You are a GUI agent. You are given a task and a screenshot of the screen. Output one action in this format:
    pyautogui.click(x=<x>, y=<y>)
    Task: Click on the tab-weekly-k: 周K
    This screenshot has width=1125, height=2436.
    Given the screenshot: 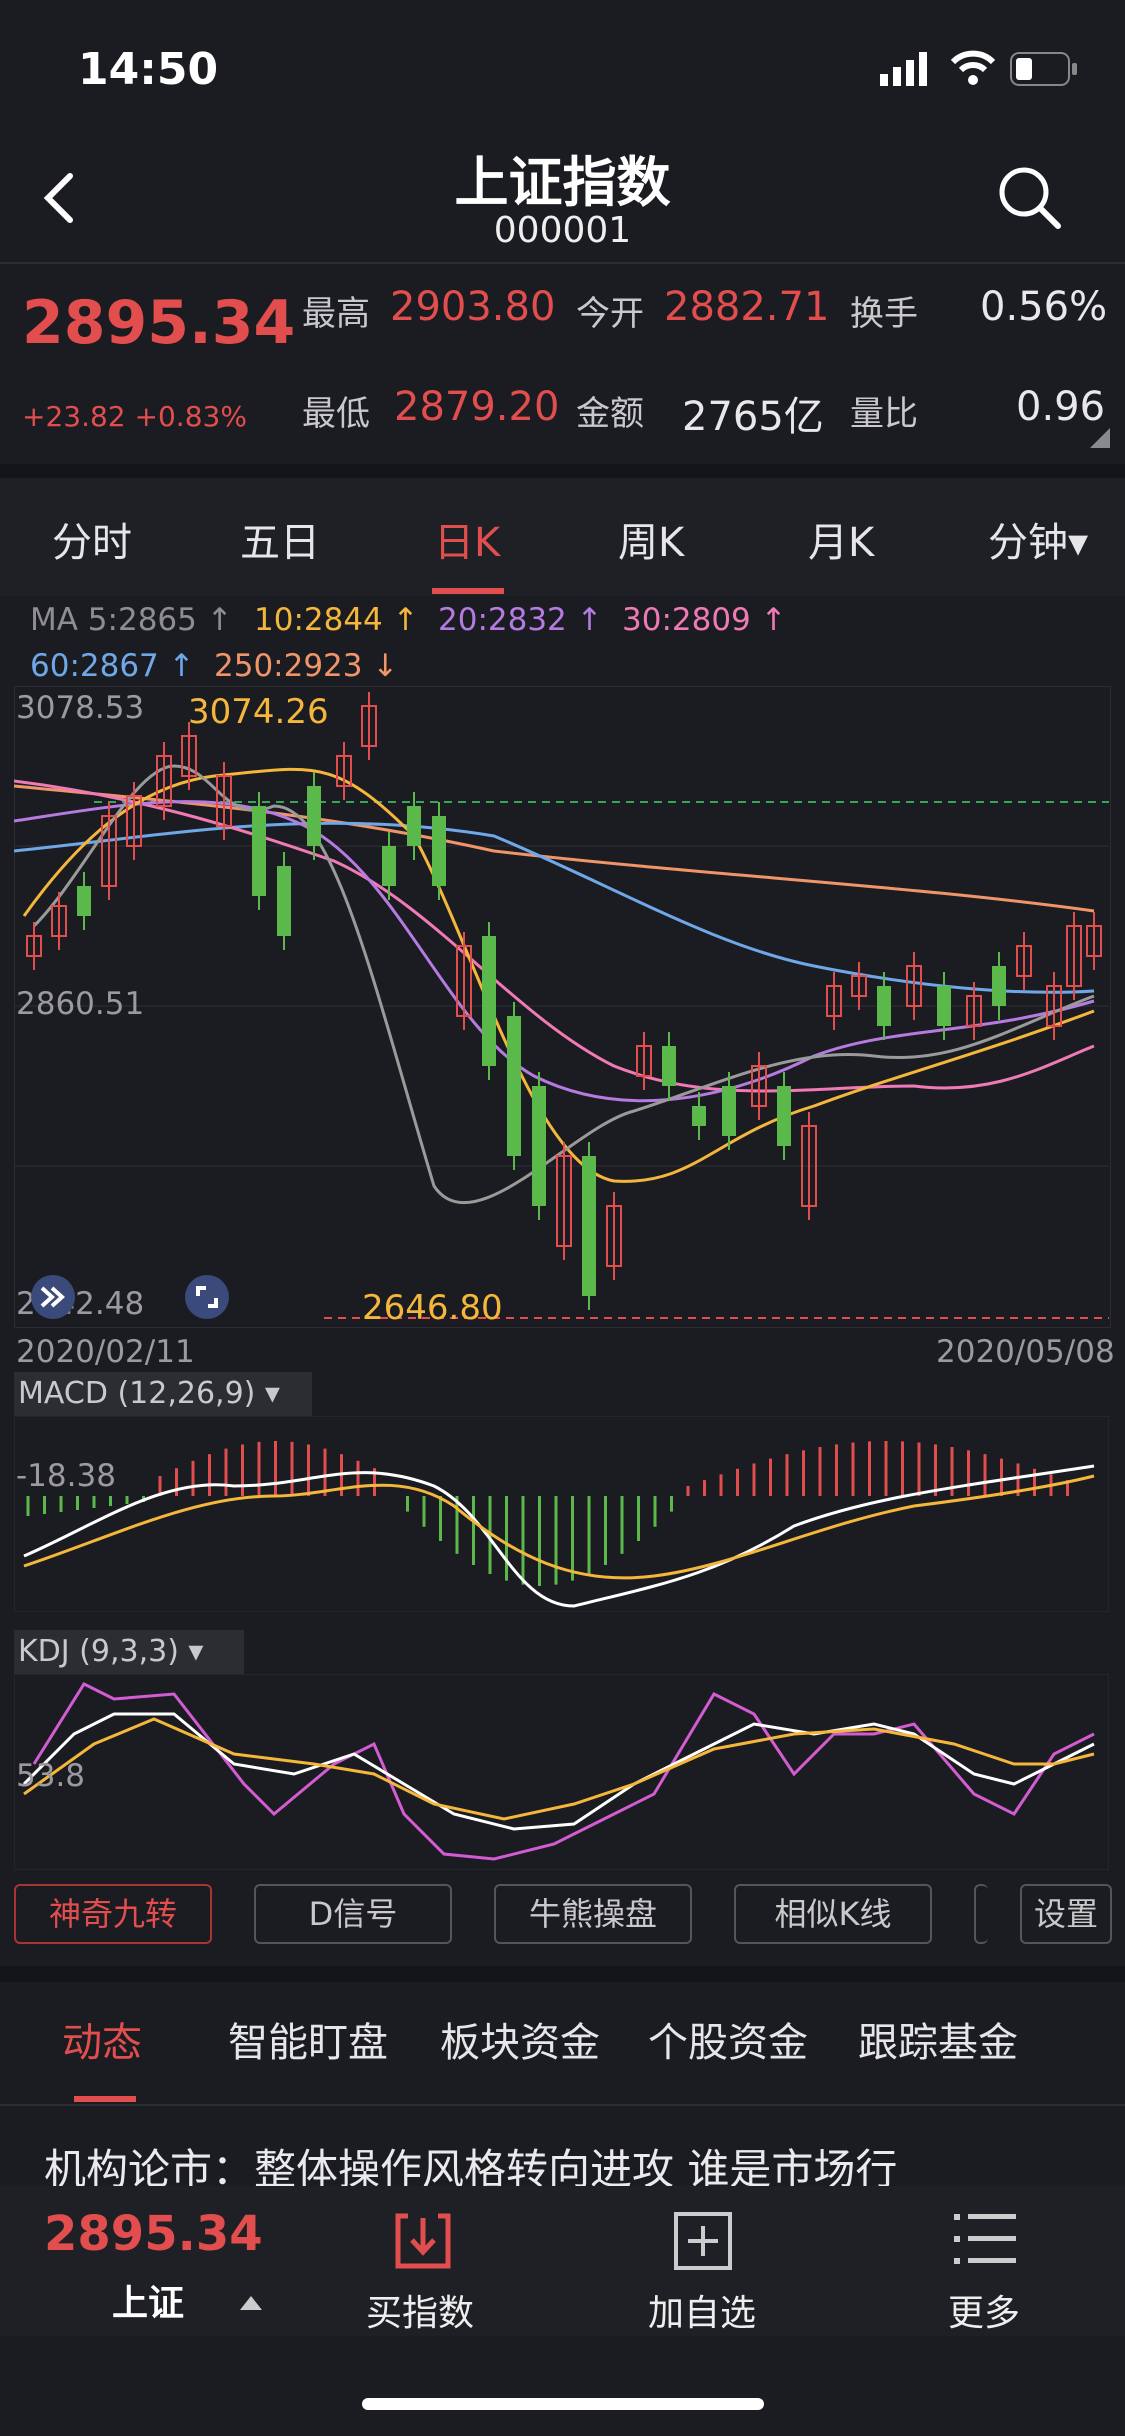 What is the action you would take?
    pyautogui.click(x=651, y=539)
    